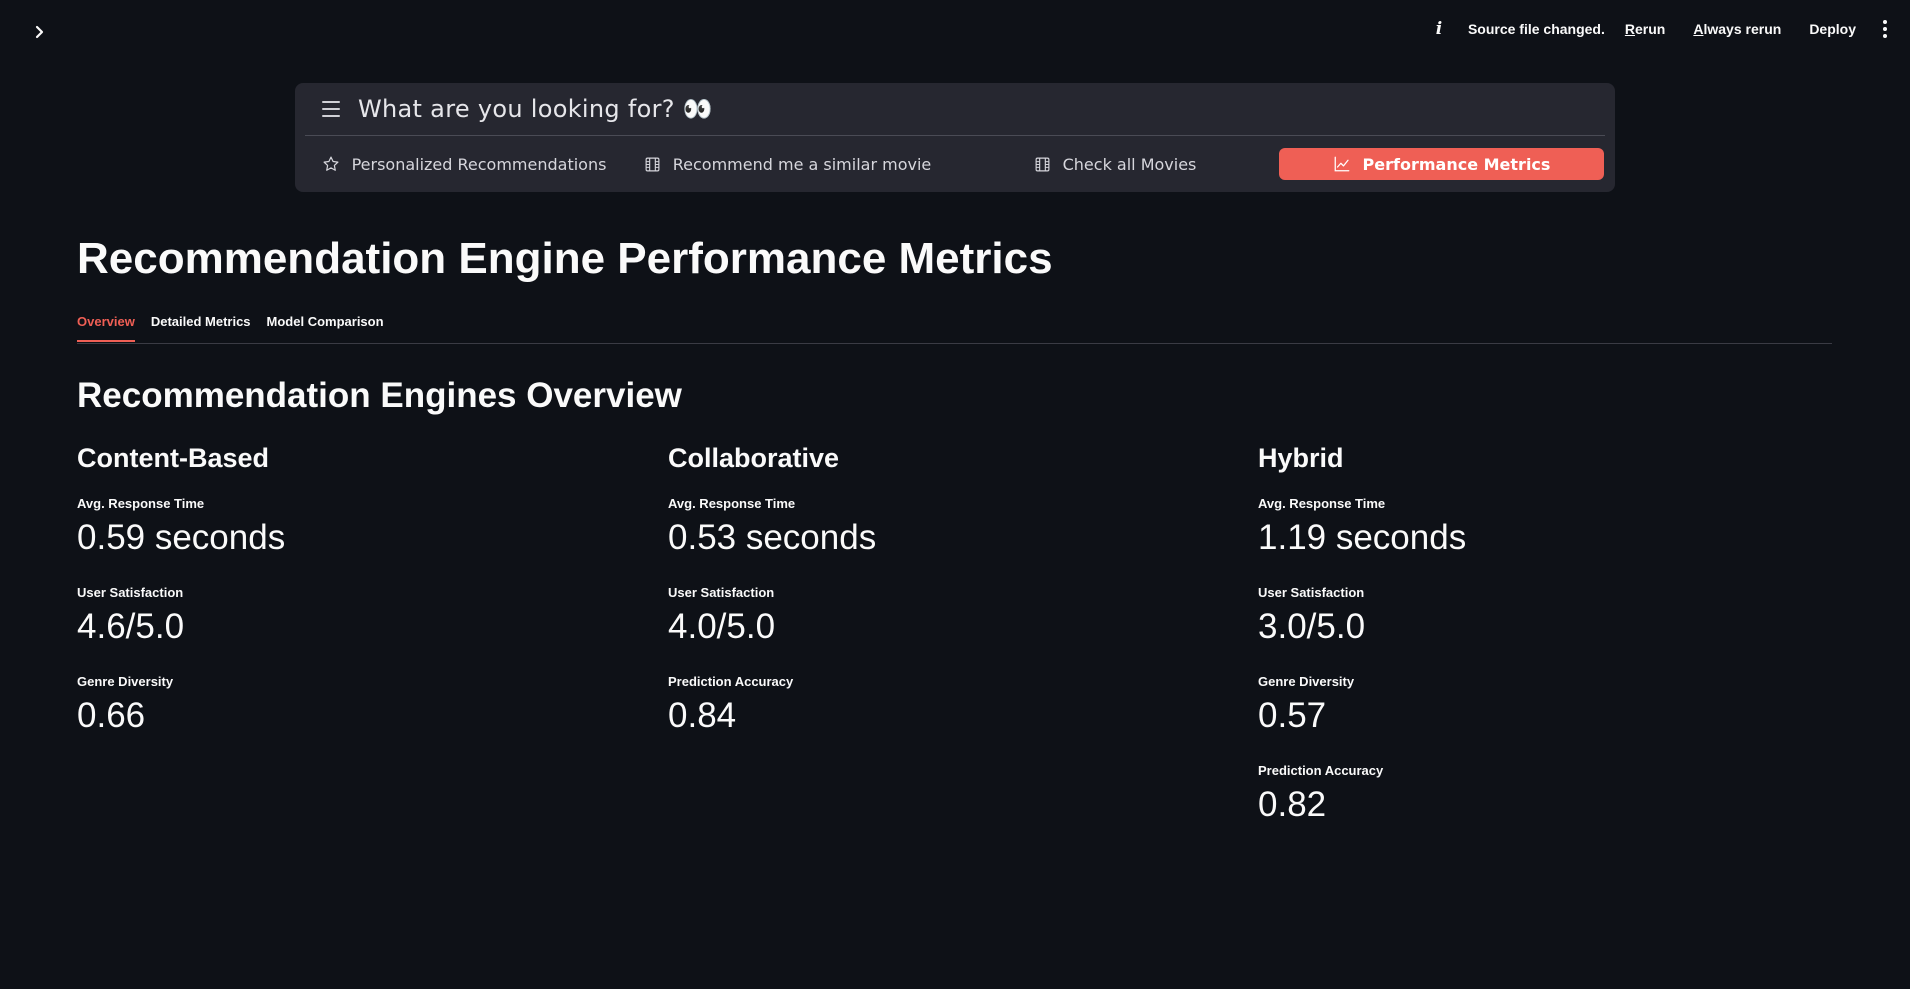 The width and height of the screenshot is (1910, 989). I want to click on nav-item-label: Performance Metrics, so click(1456, 164).